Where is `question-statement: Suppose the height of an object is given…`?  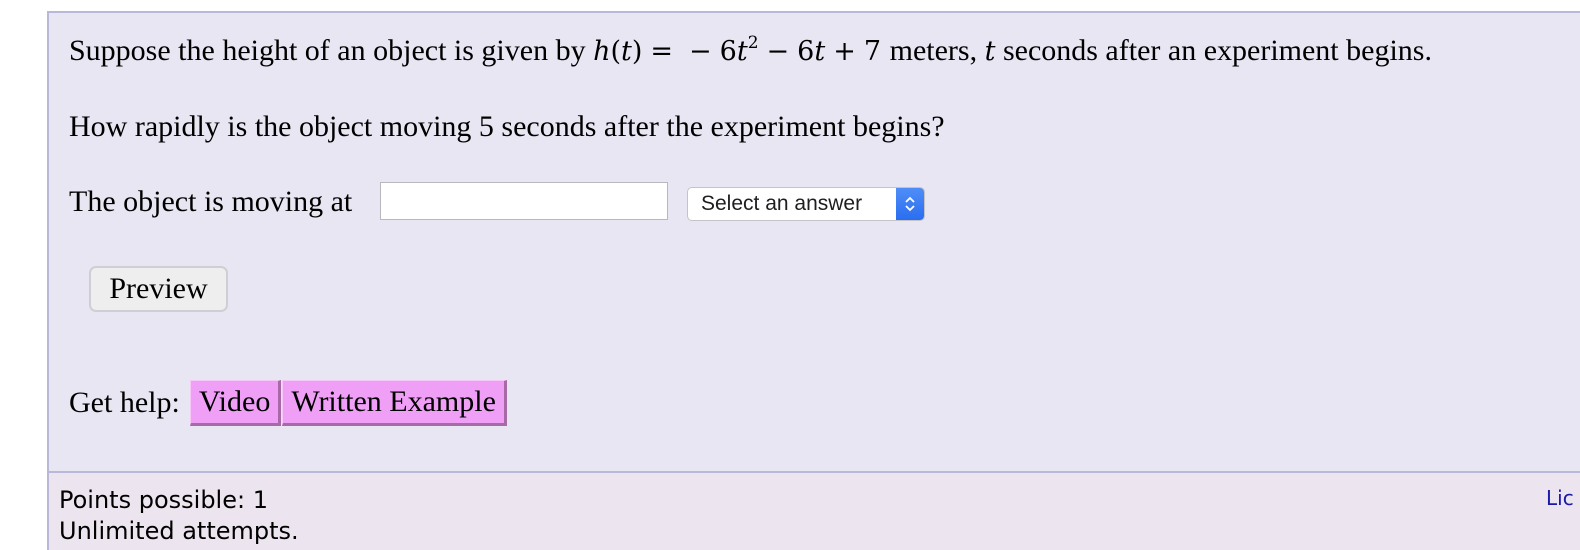
question-statement: Suppose the height of an object is given… is located at coordinates (750, 51).